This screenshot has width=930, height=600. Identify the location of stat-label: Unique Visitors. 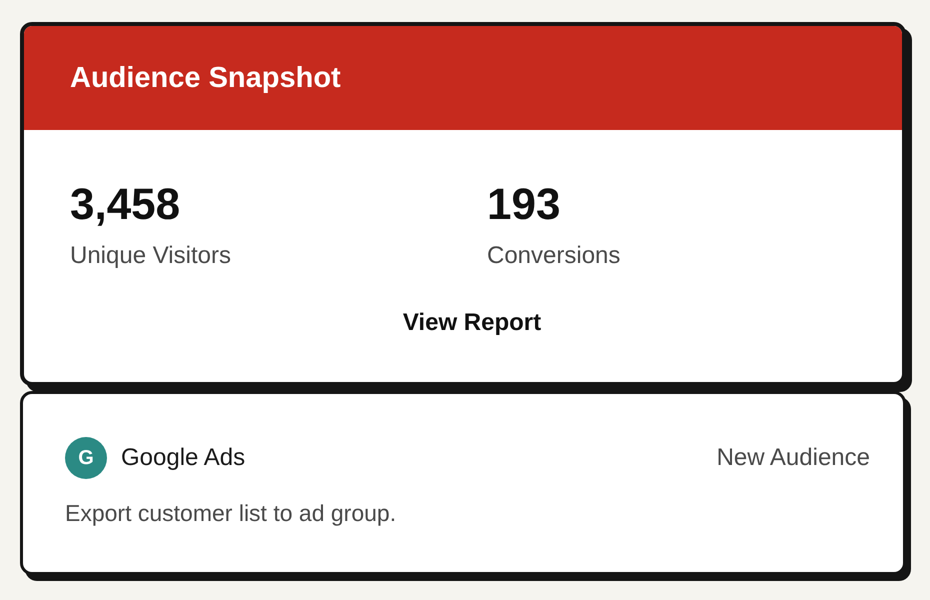
(150, 256).